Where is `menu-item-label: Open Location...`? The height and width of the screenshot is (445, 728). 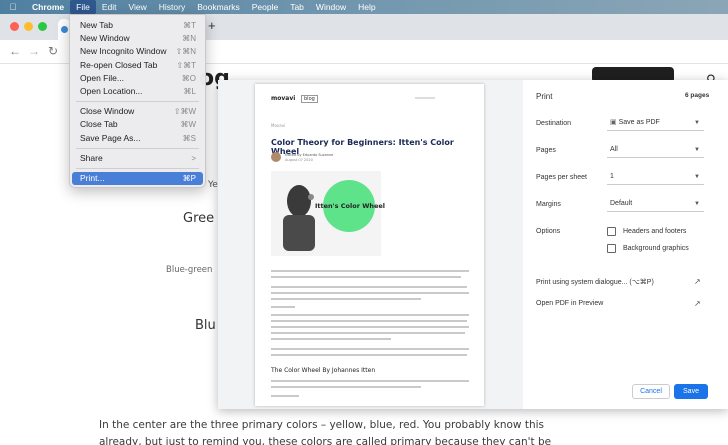 menu-item-label: Open Location... is located at coordinates (111, 90).